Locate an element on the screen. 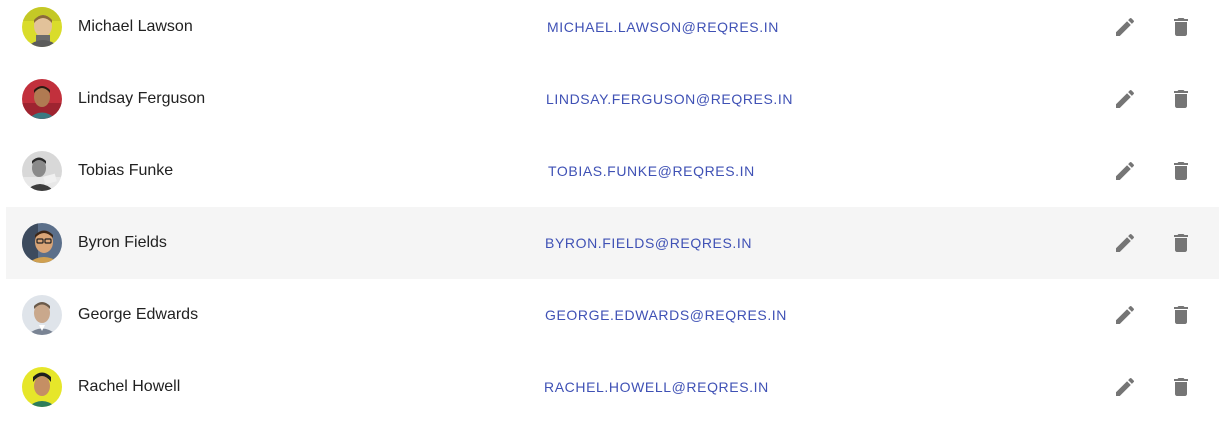 This screenshot has height=429, width=1219. user-email-link: BYRON.FIELDS@REQRES.IN is located at coordinates (648, 243).